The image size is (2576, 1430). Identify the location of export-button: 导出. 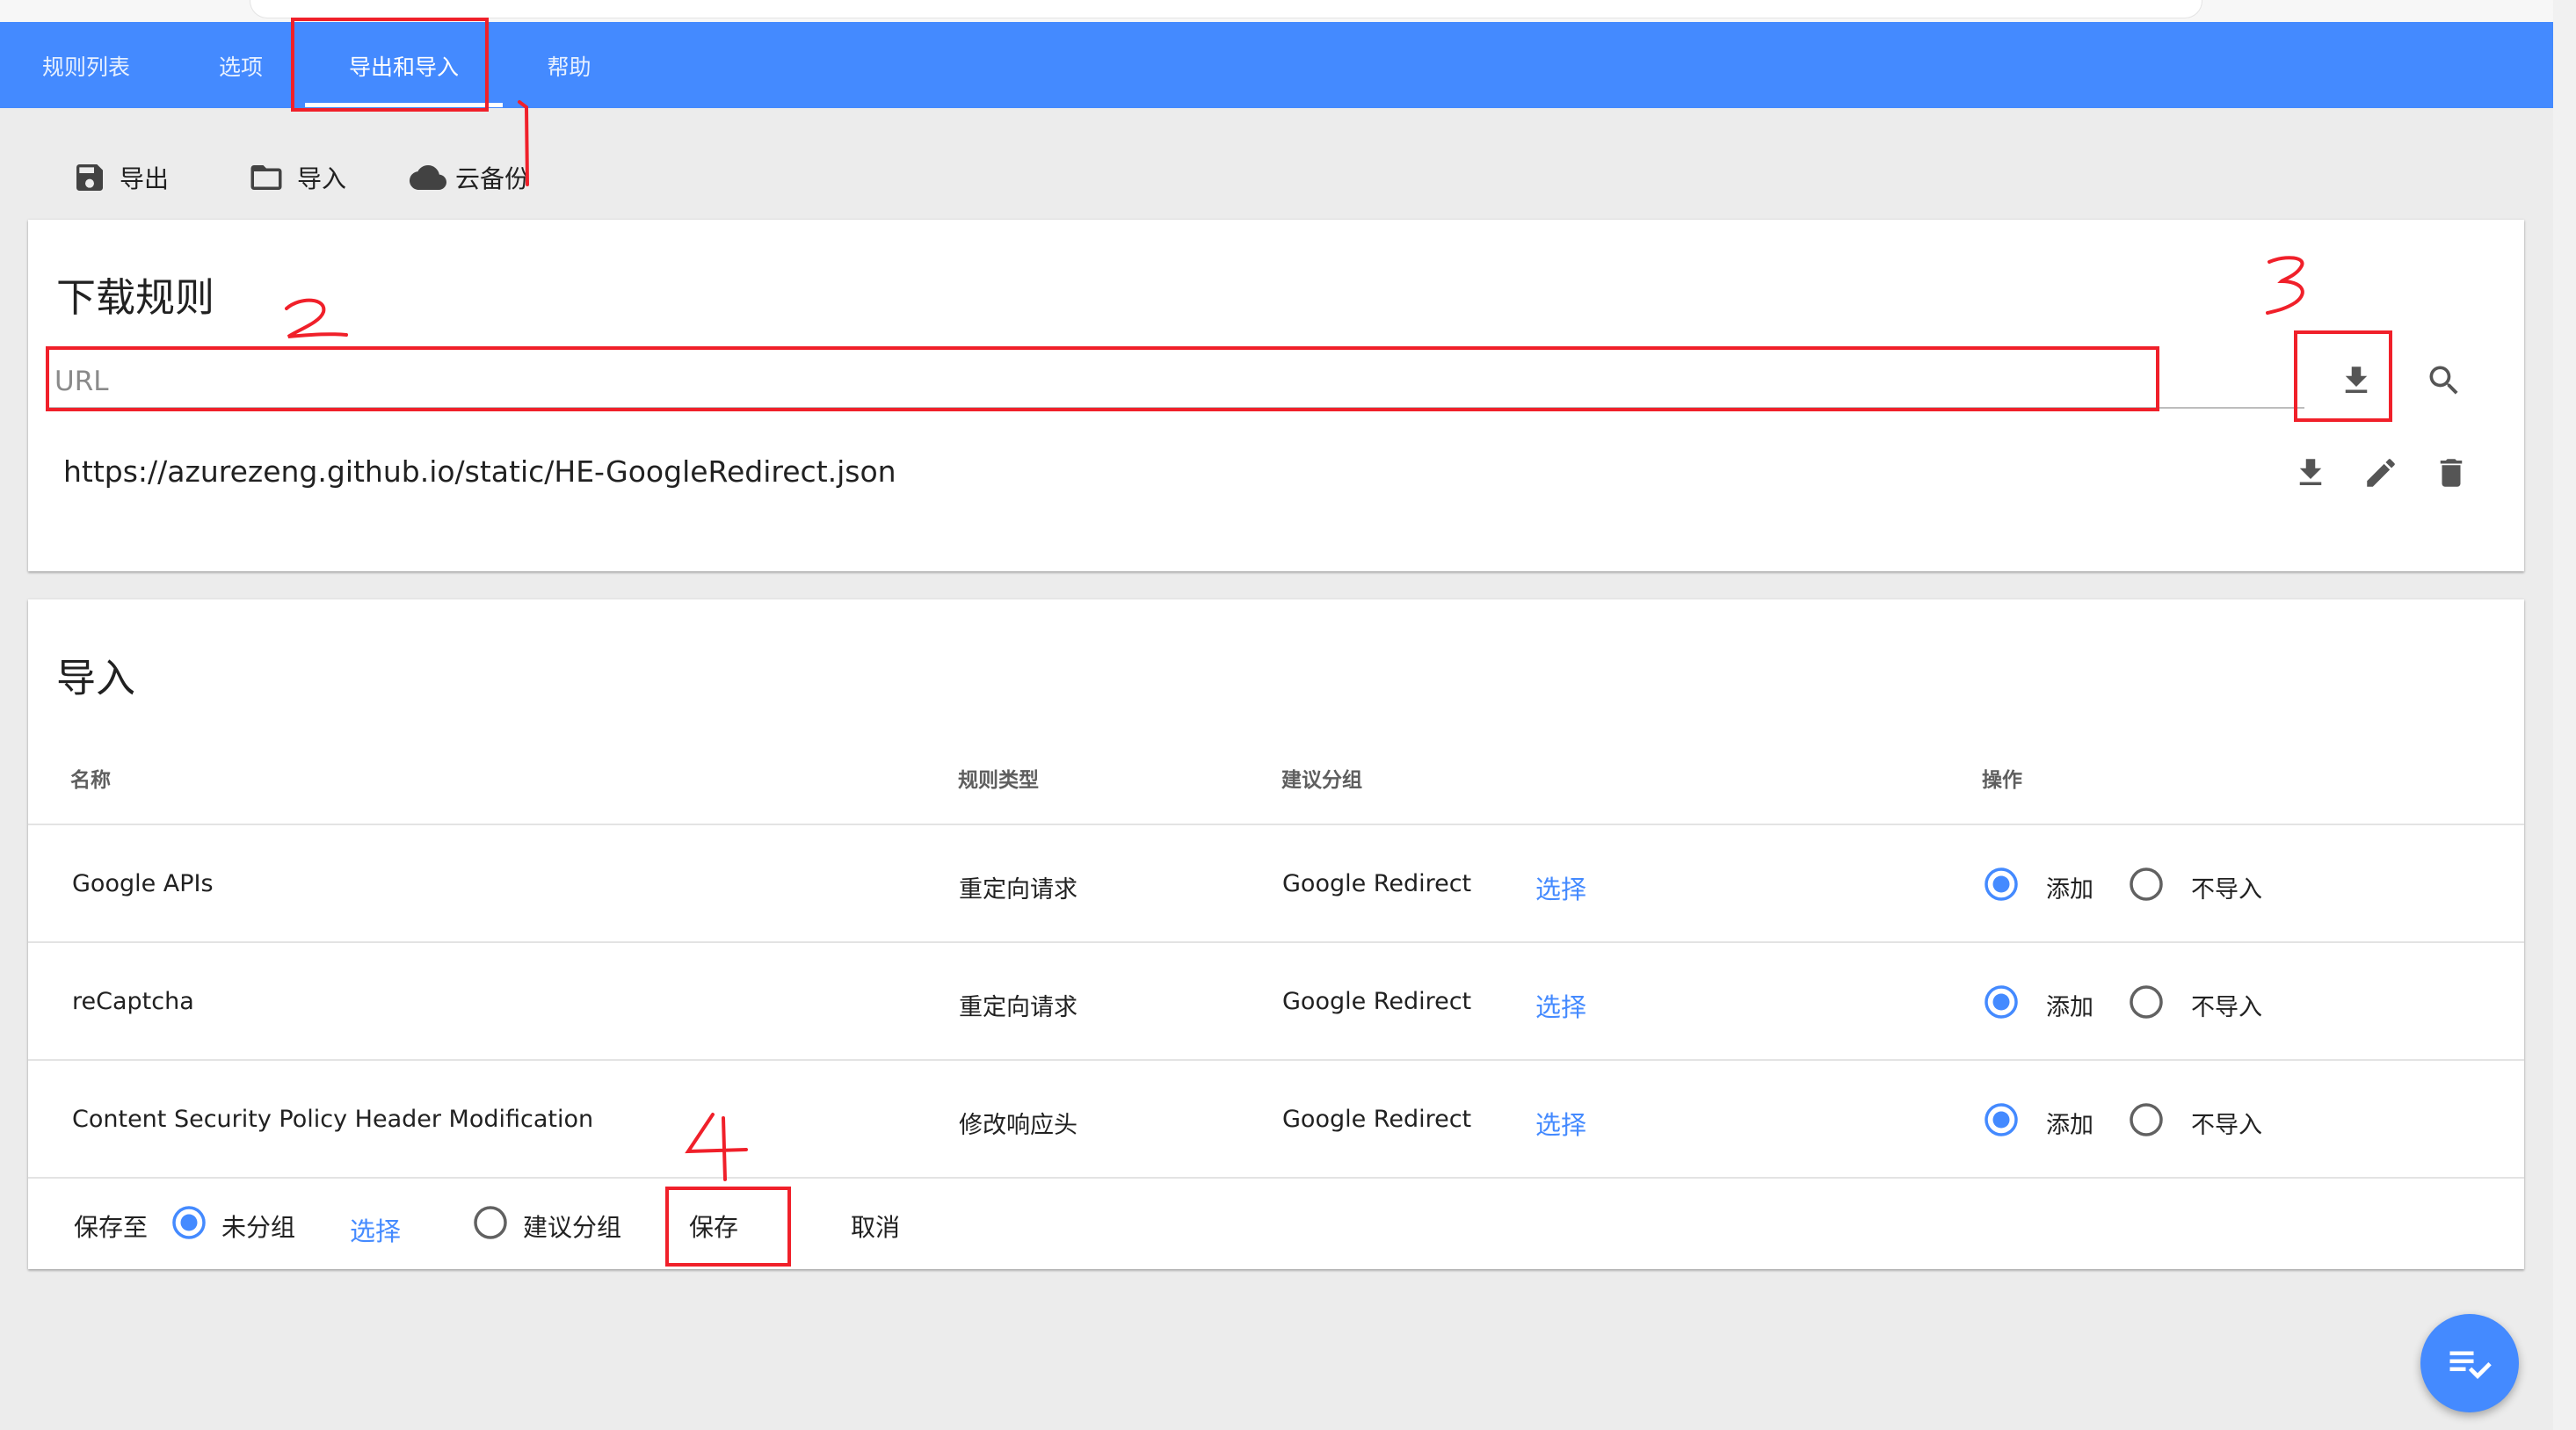
(120, 178).